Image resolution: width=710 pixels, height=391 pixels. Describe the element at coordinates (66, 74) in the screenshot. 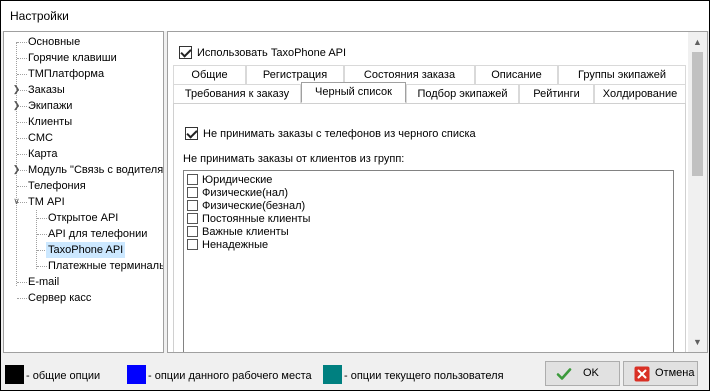

I see `tree-item-label: ТМПлатформа` at that location.